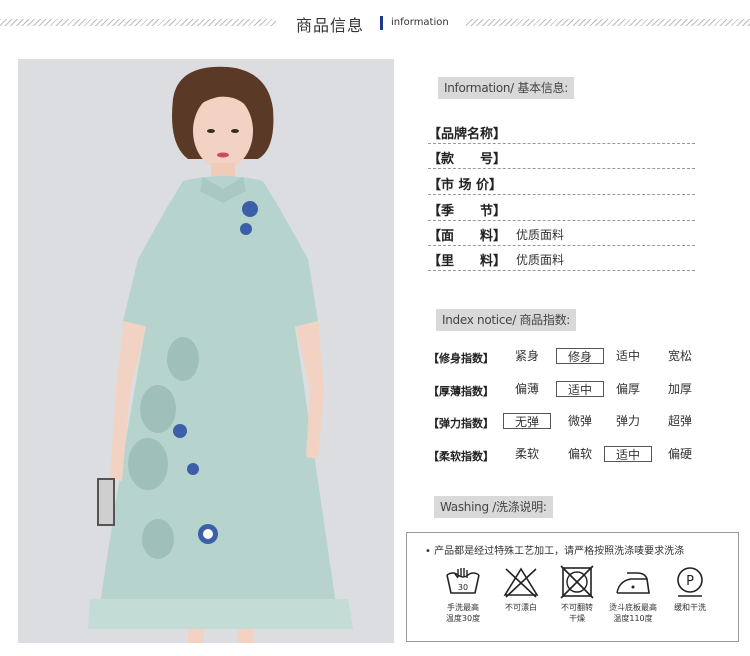 The height and width of the screenshot is (656, 750). Describe the element at coordinates (579, 454) in the screenshot. I see `index-option: 偏软` at that location.